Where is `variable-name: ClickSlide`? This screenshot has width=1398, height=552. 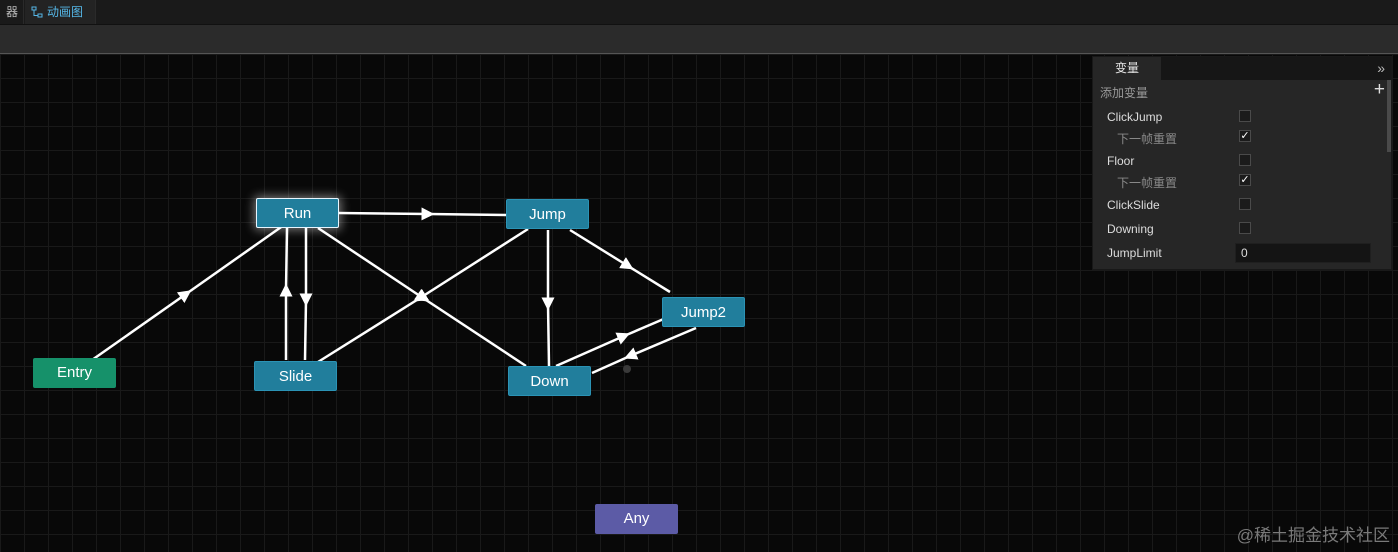 variable-name: ClickSlide is located at coordinates (1133, 205).